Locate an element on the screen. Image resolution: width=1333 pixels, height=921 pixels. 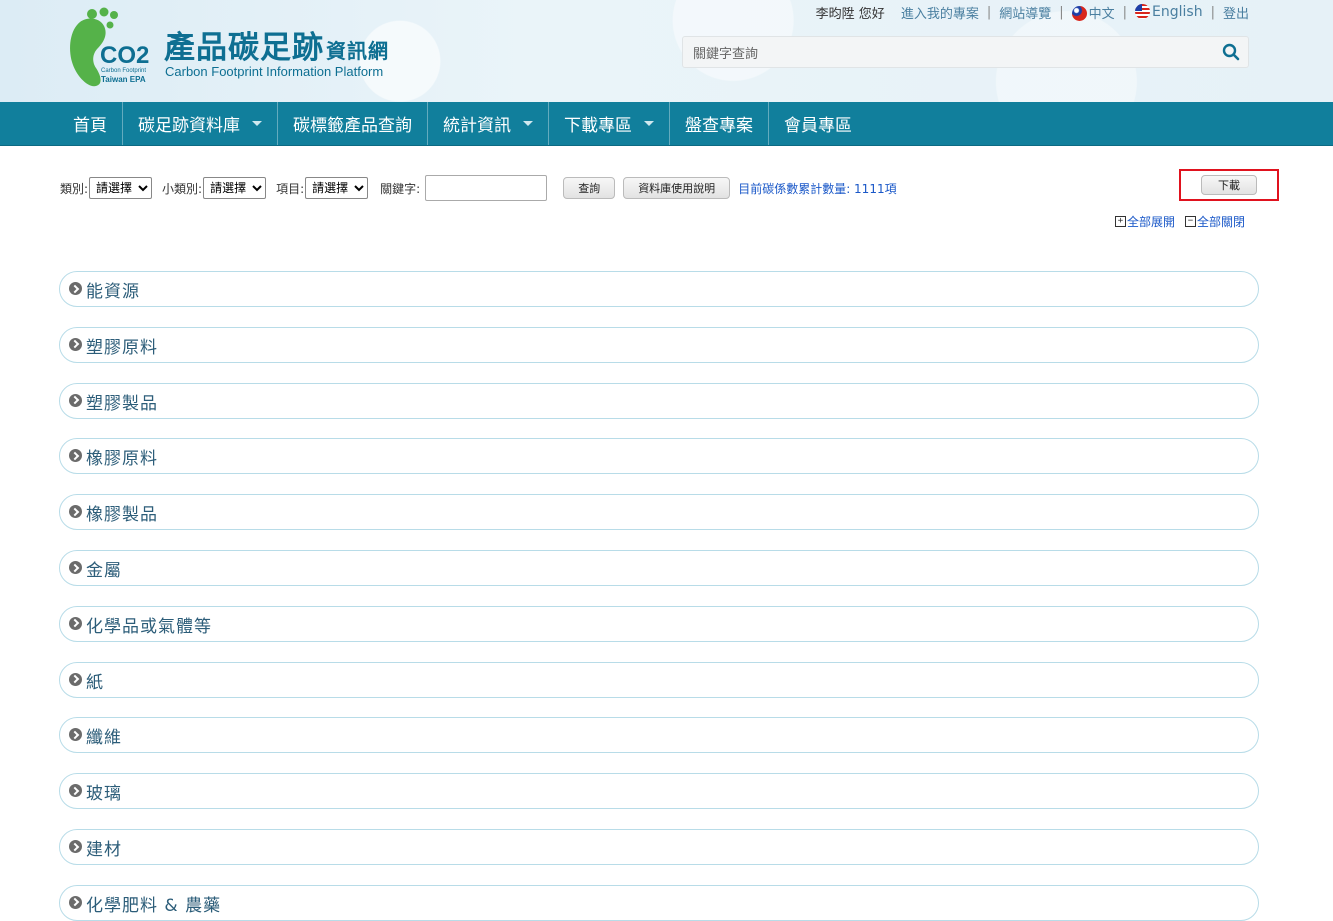
category-label: 化學肥料 & 農藥 is located at coordinates (154, 905).